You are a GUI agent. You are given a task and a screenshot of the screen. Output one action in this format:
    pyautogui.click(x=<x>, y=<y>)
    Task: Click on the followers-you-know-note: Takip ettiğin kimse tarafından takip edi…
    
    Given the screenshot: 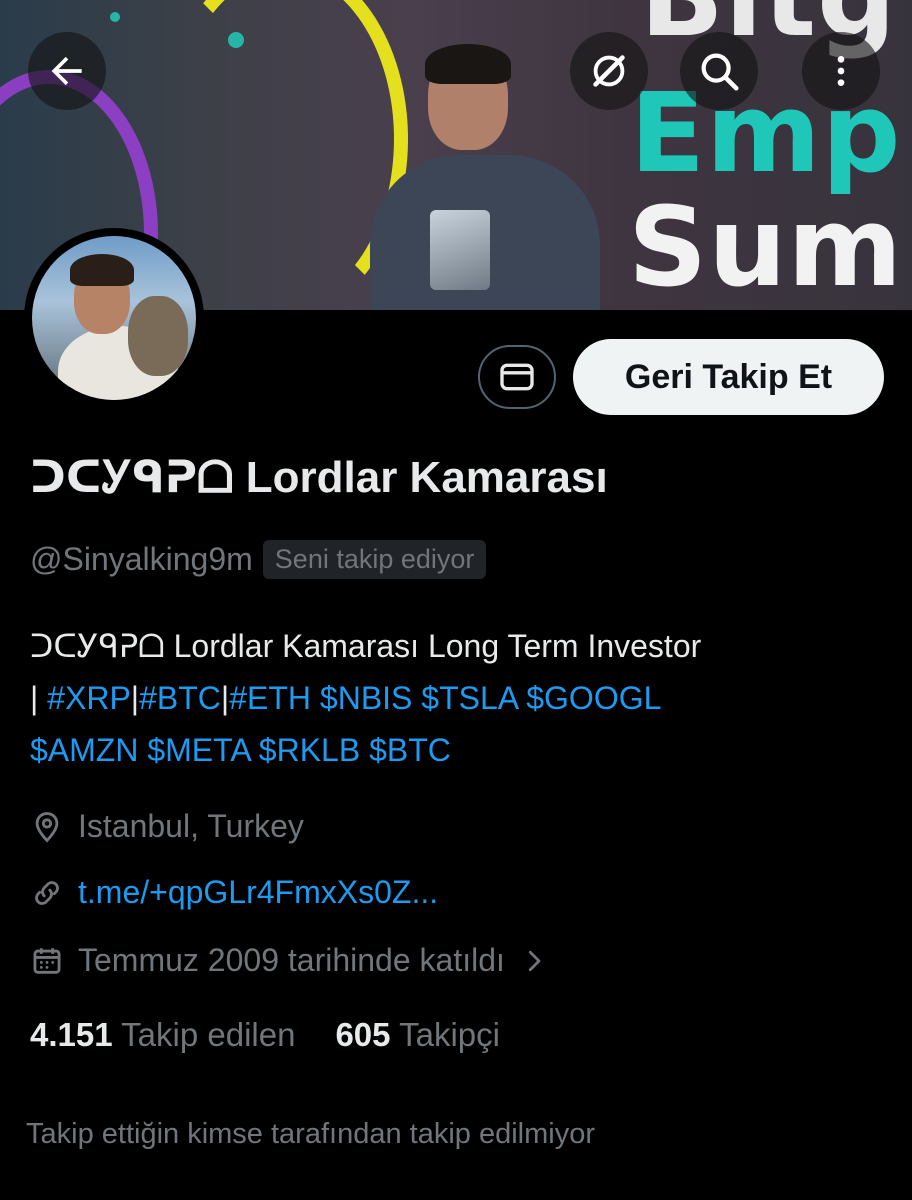 What is the action you would take?
    pyautogui.click(x=310, y=1134)
    